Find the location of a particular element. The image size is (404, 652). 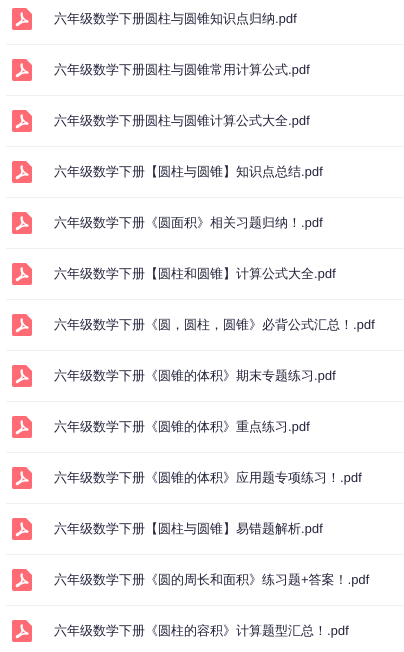

file-name: 六年级数学下册《圆面积》相关习题归纳！.pdf is located at coordinates (188, 223).